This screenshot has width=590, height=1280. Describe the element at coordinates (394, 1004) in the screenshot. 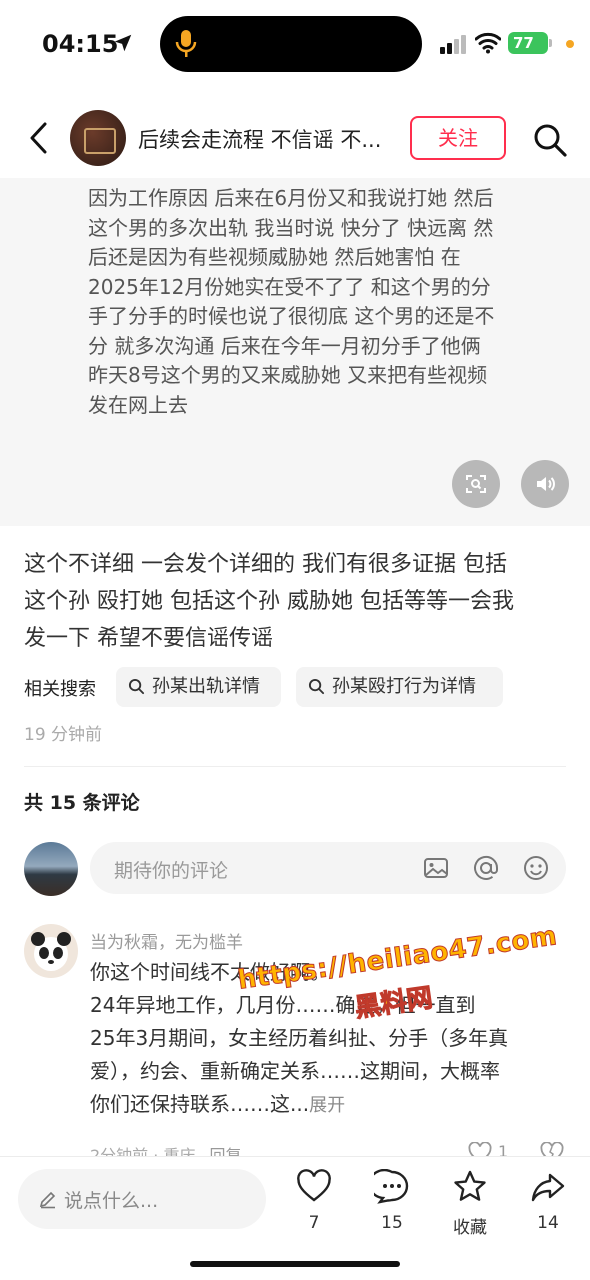

I see `watermark-text: 黑料网` at that location.